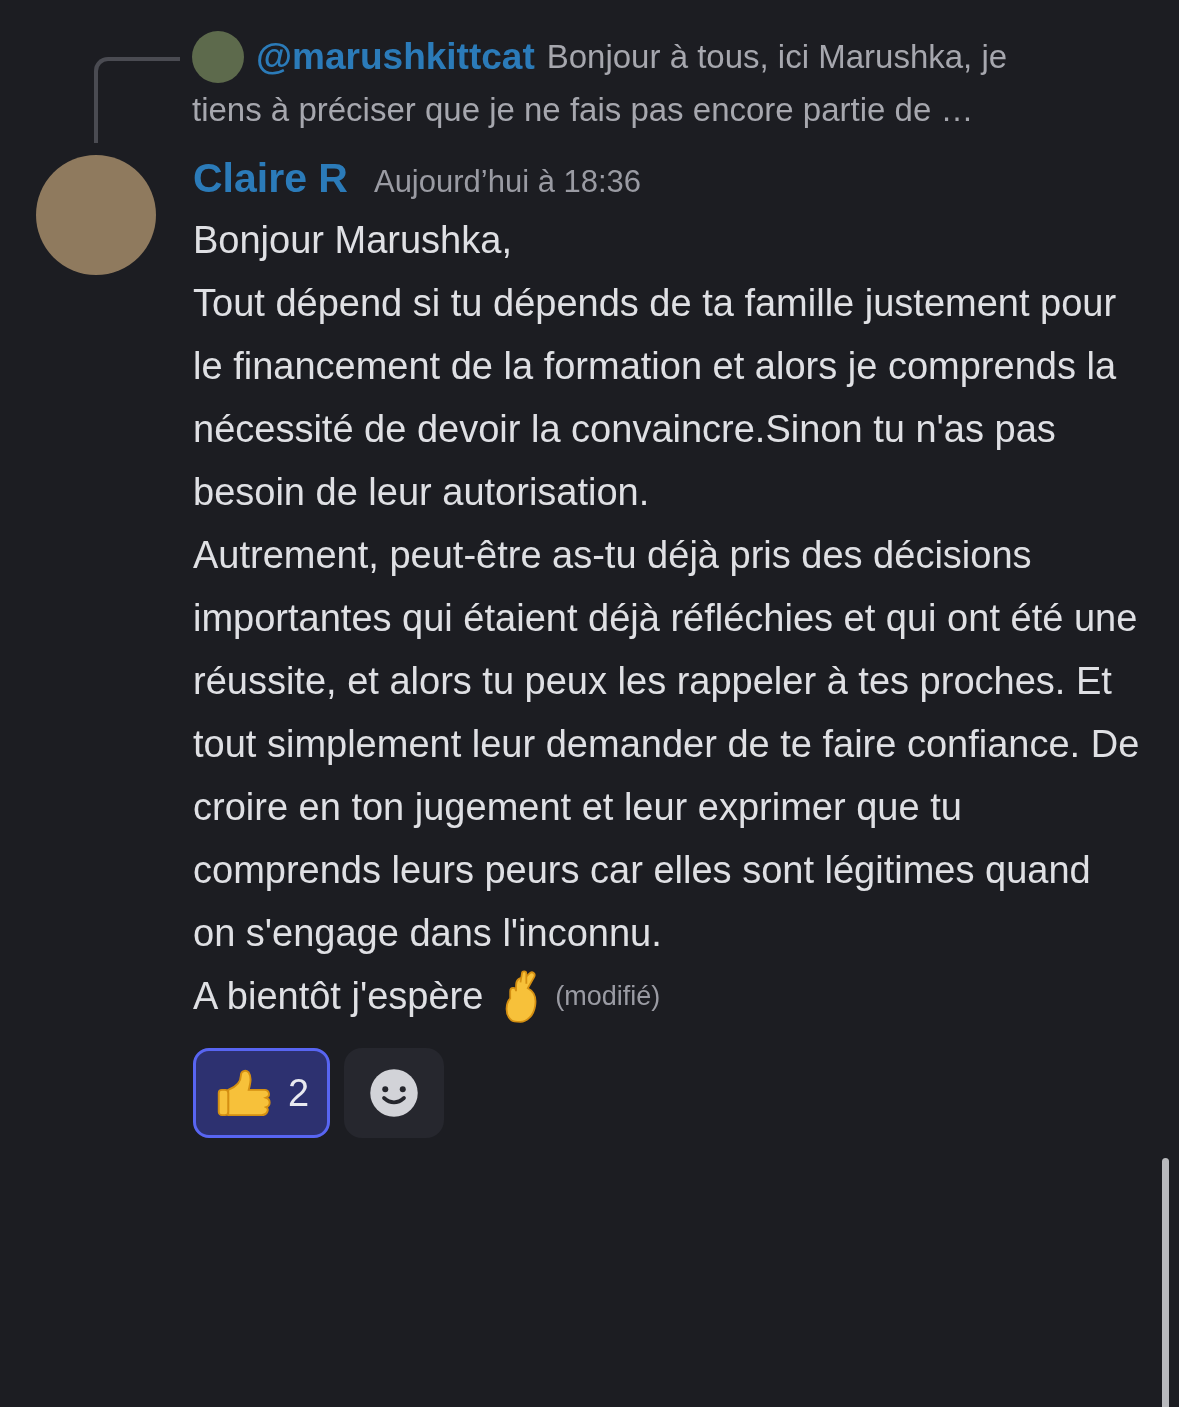 This screenshot has width=1179, height=1407. I want to click on smiley-icon, so click(394, 1093).